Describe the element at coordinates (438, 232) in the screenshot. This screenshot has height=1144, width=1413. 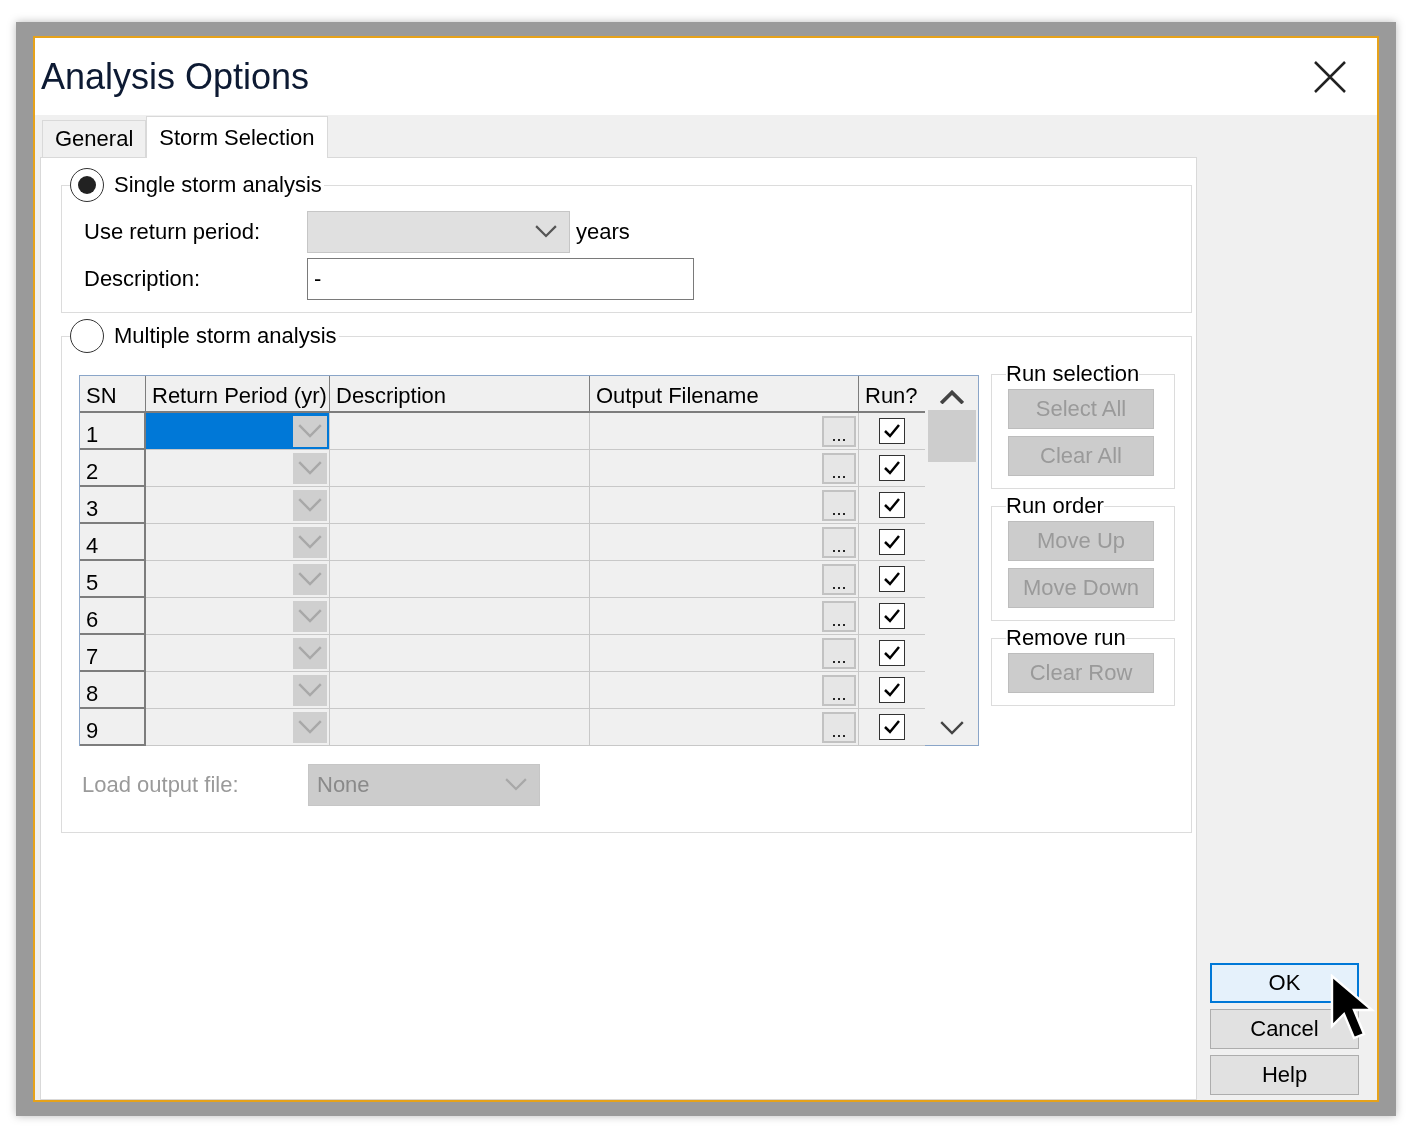
I see `return-period-dropdown` at that location.